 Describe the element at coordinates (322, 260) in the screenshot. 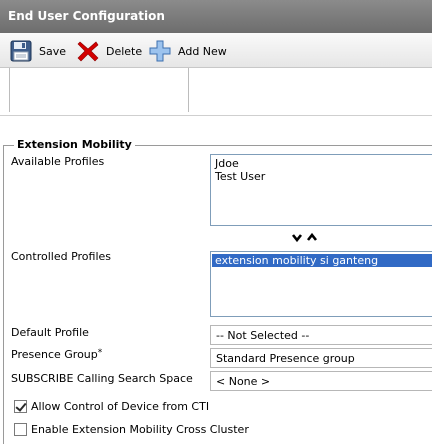

I see `list-item: extension mobility si ganteng` at that location.